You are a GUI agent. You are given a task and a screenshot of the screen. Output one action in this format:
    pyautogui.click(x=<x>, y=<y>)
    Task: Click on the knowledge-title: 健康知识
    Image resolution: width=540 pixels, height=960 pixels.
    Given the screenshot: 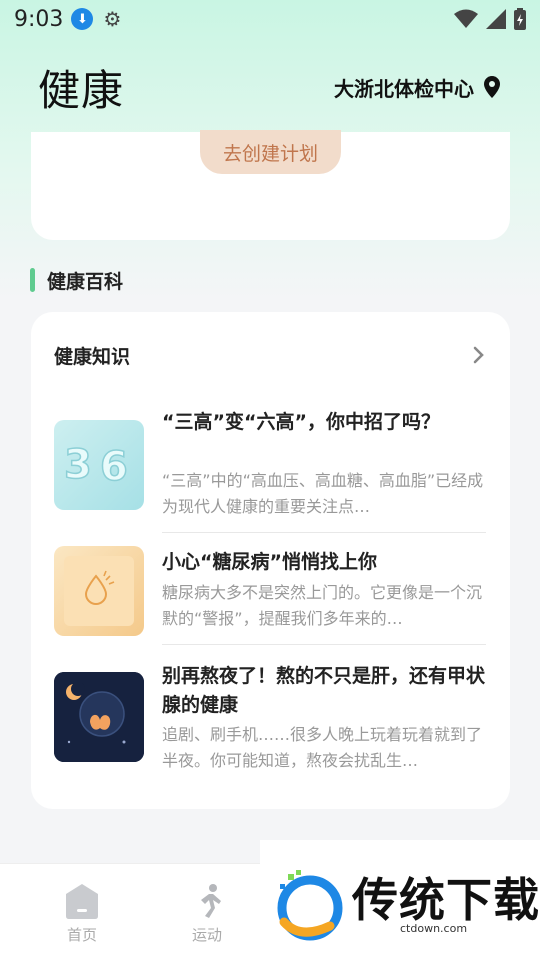 What is the action you would take?
    pyautogui.click(x=92, y=356)
    